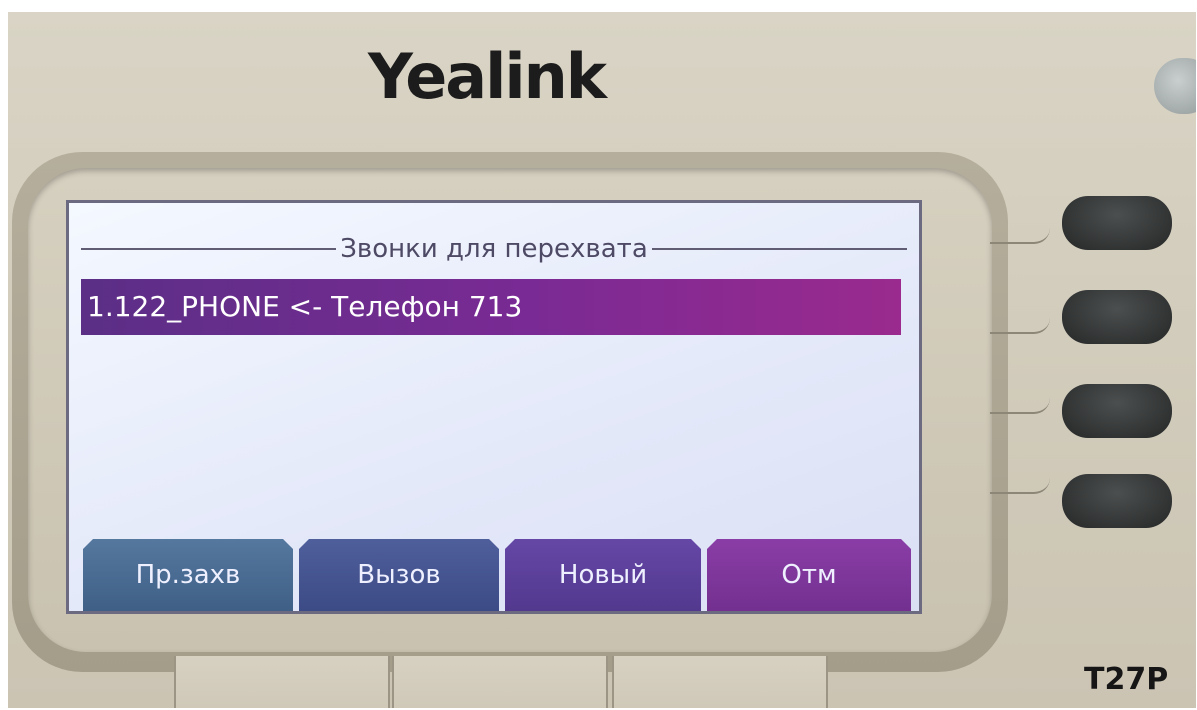 The image size is (1197, 710). Describe the element at coordinates (209, 249) in the screenshot. I see `header-rule-left` at that location.